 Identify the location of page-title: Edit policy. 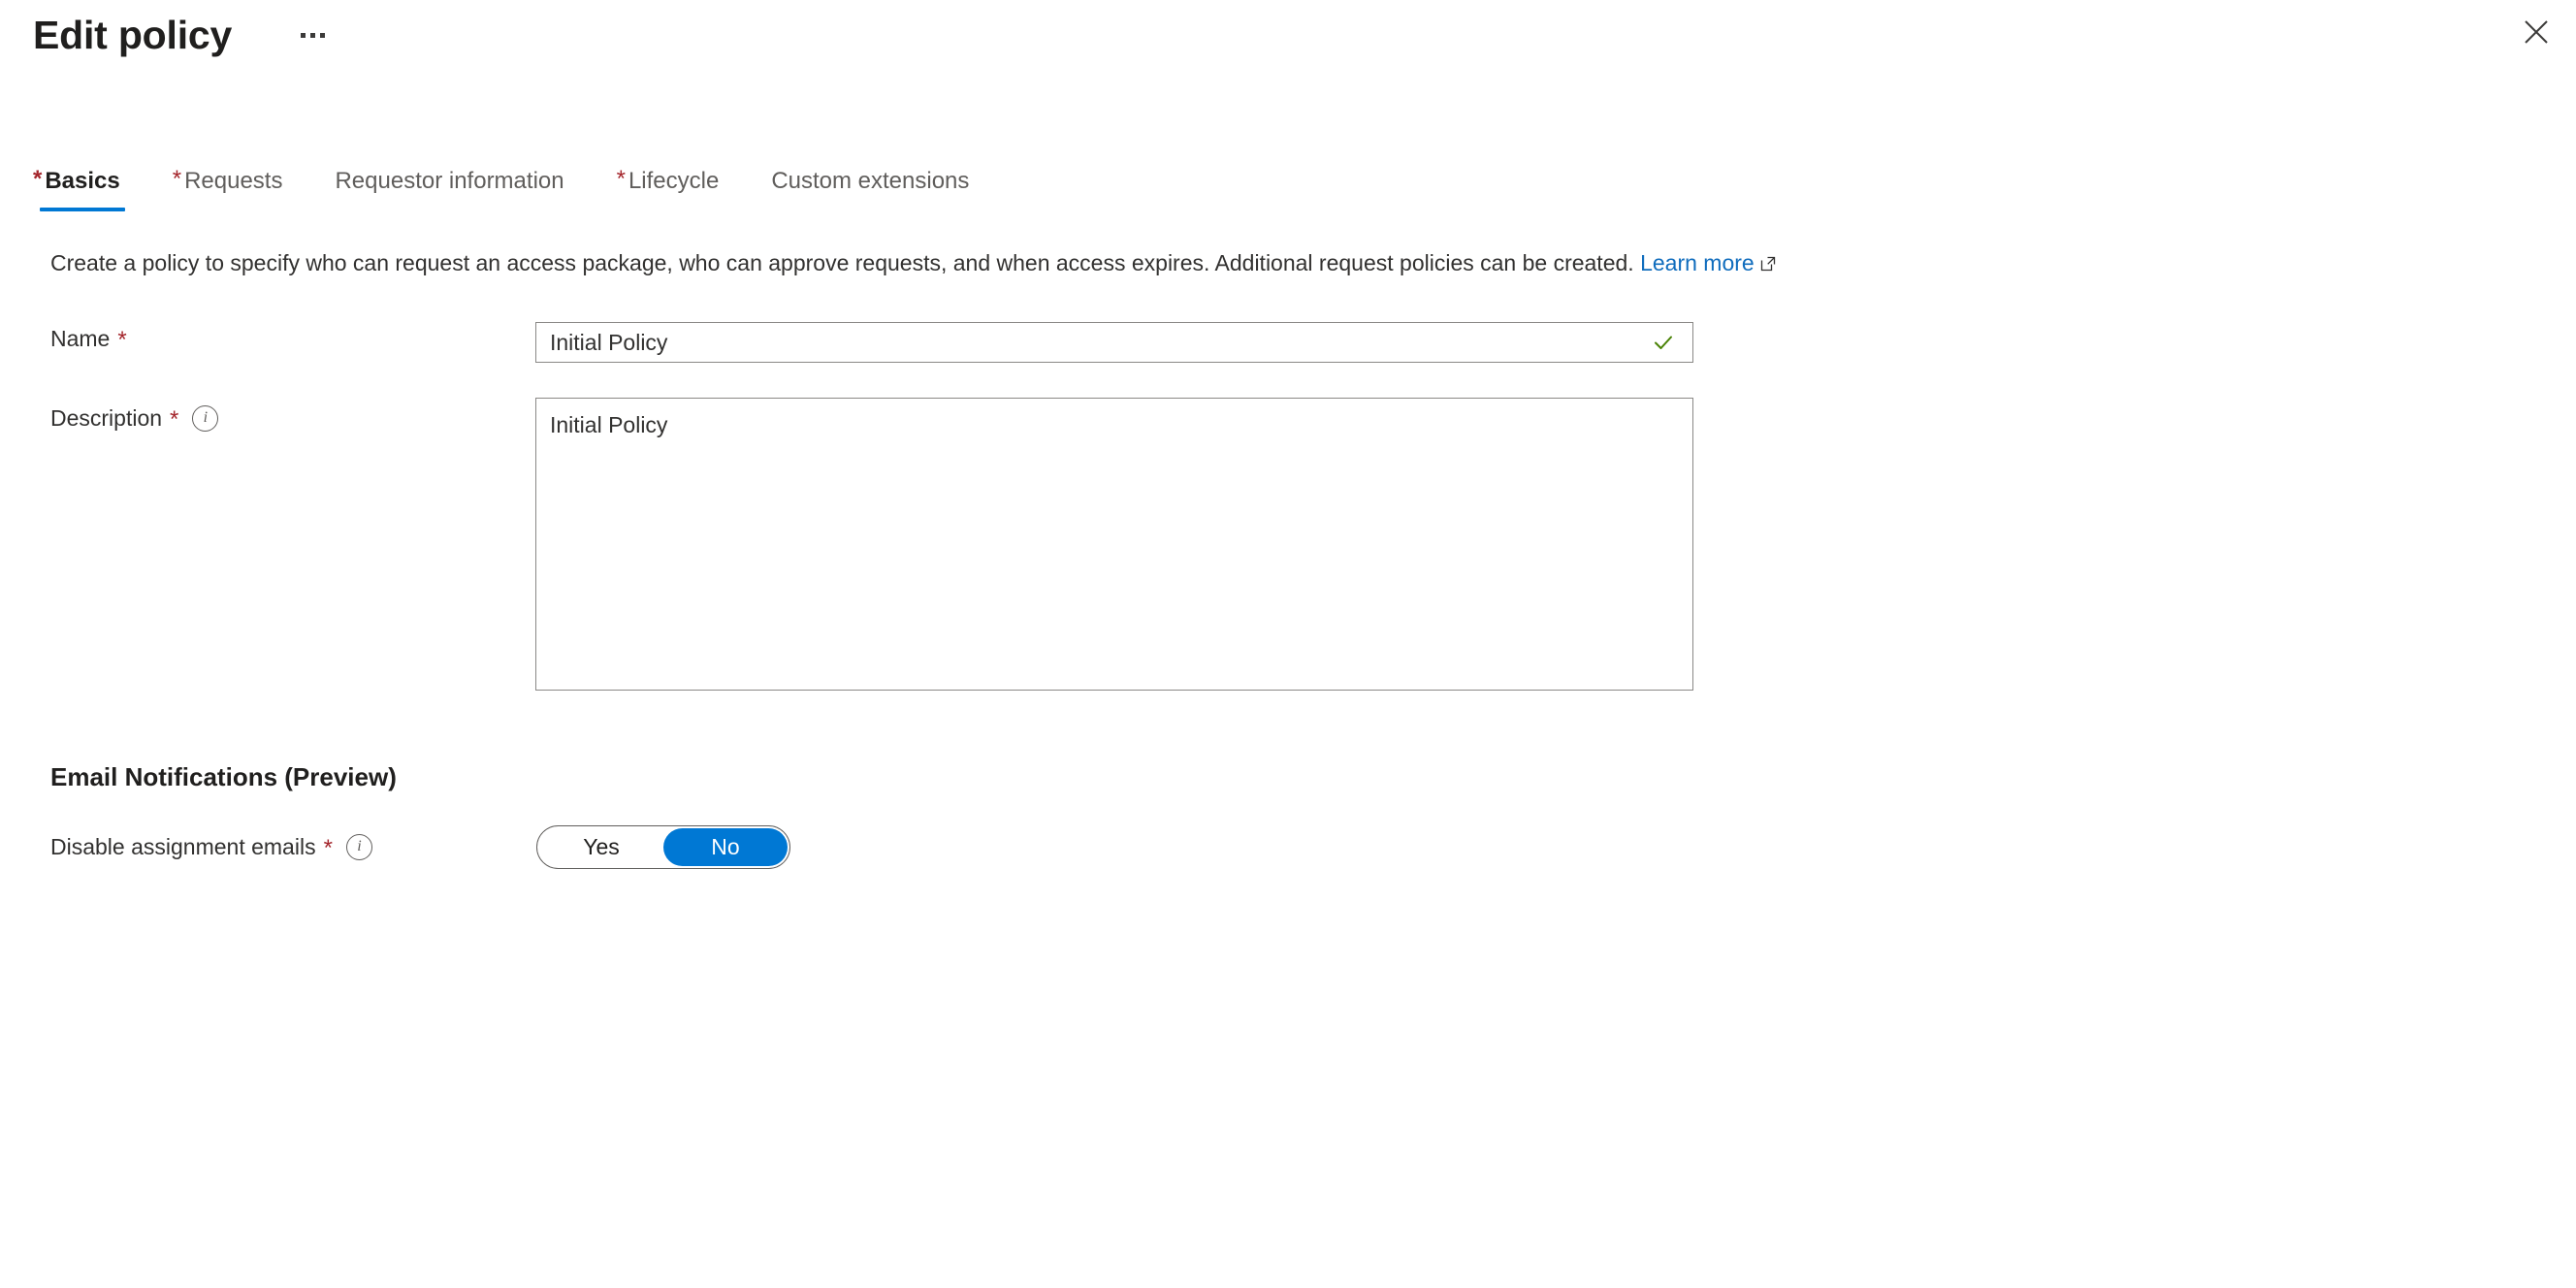
(133, 35).